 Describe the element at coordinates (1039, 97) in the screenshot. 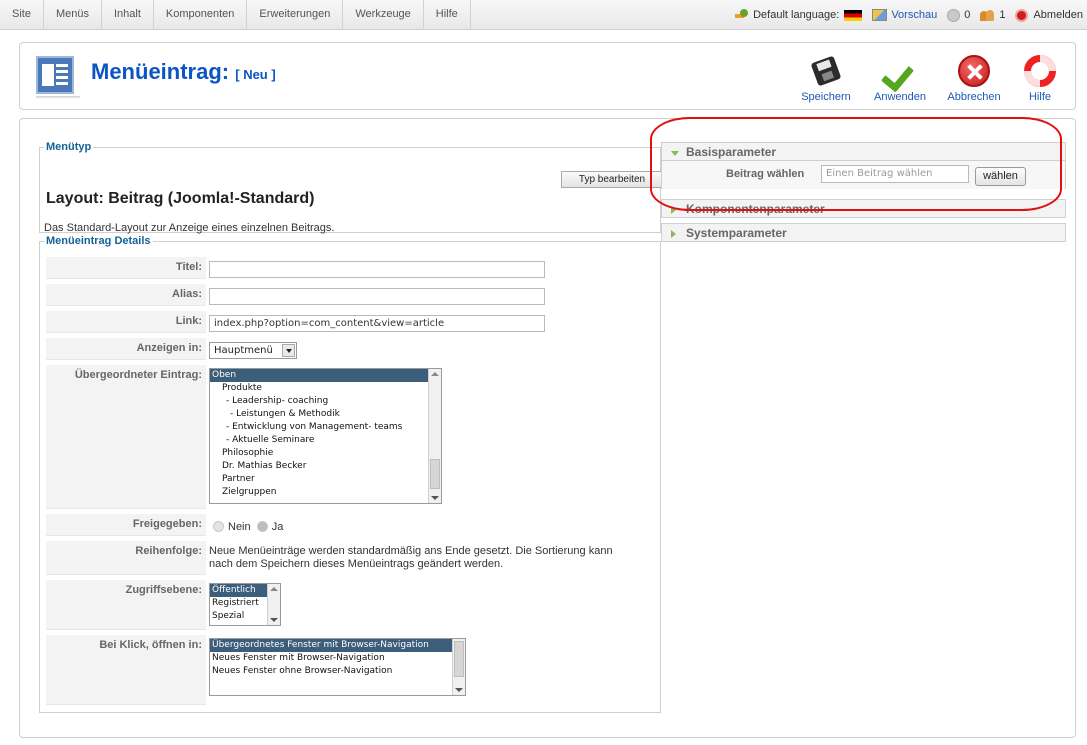

I see `help-label: Hilfe` at that location.